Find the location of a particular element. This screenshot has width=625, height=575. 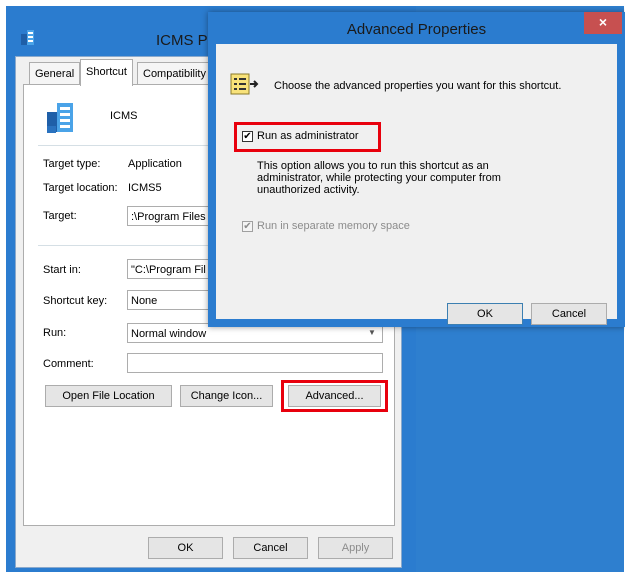

target-location-value: ICMS5 is located at coordinates (145, 188).